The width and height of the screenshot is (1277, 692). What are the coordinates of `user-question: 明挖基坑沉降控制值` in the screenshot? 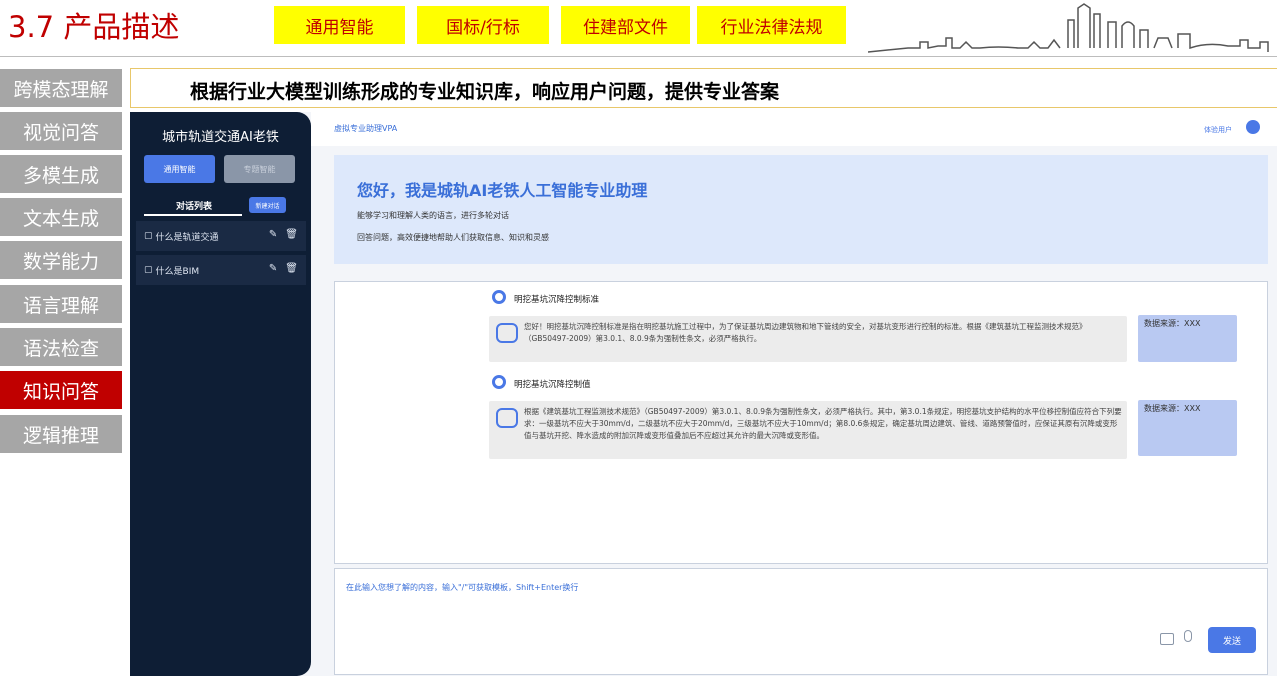 It's located at (552, 385).